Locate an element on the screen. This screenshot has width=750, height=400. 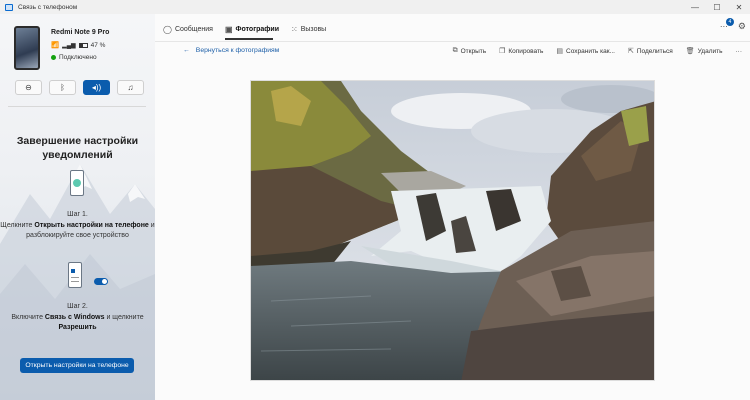
delete-button: 🗑 Удалить is located at coordinates (704, 51).